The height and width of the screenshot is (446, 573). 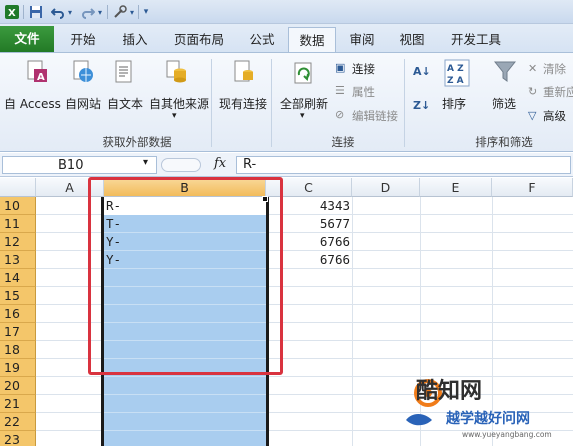 What do you see at coordinates (199, 39) in the screenshot?
I see `tab-page-layout: 页面布局` at bounding box center [199, 39].